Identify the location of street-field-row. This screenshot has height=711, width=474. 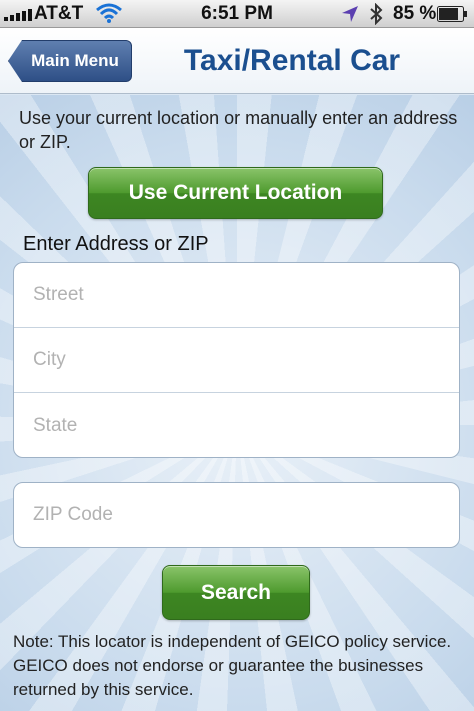
(236, 295).